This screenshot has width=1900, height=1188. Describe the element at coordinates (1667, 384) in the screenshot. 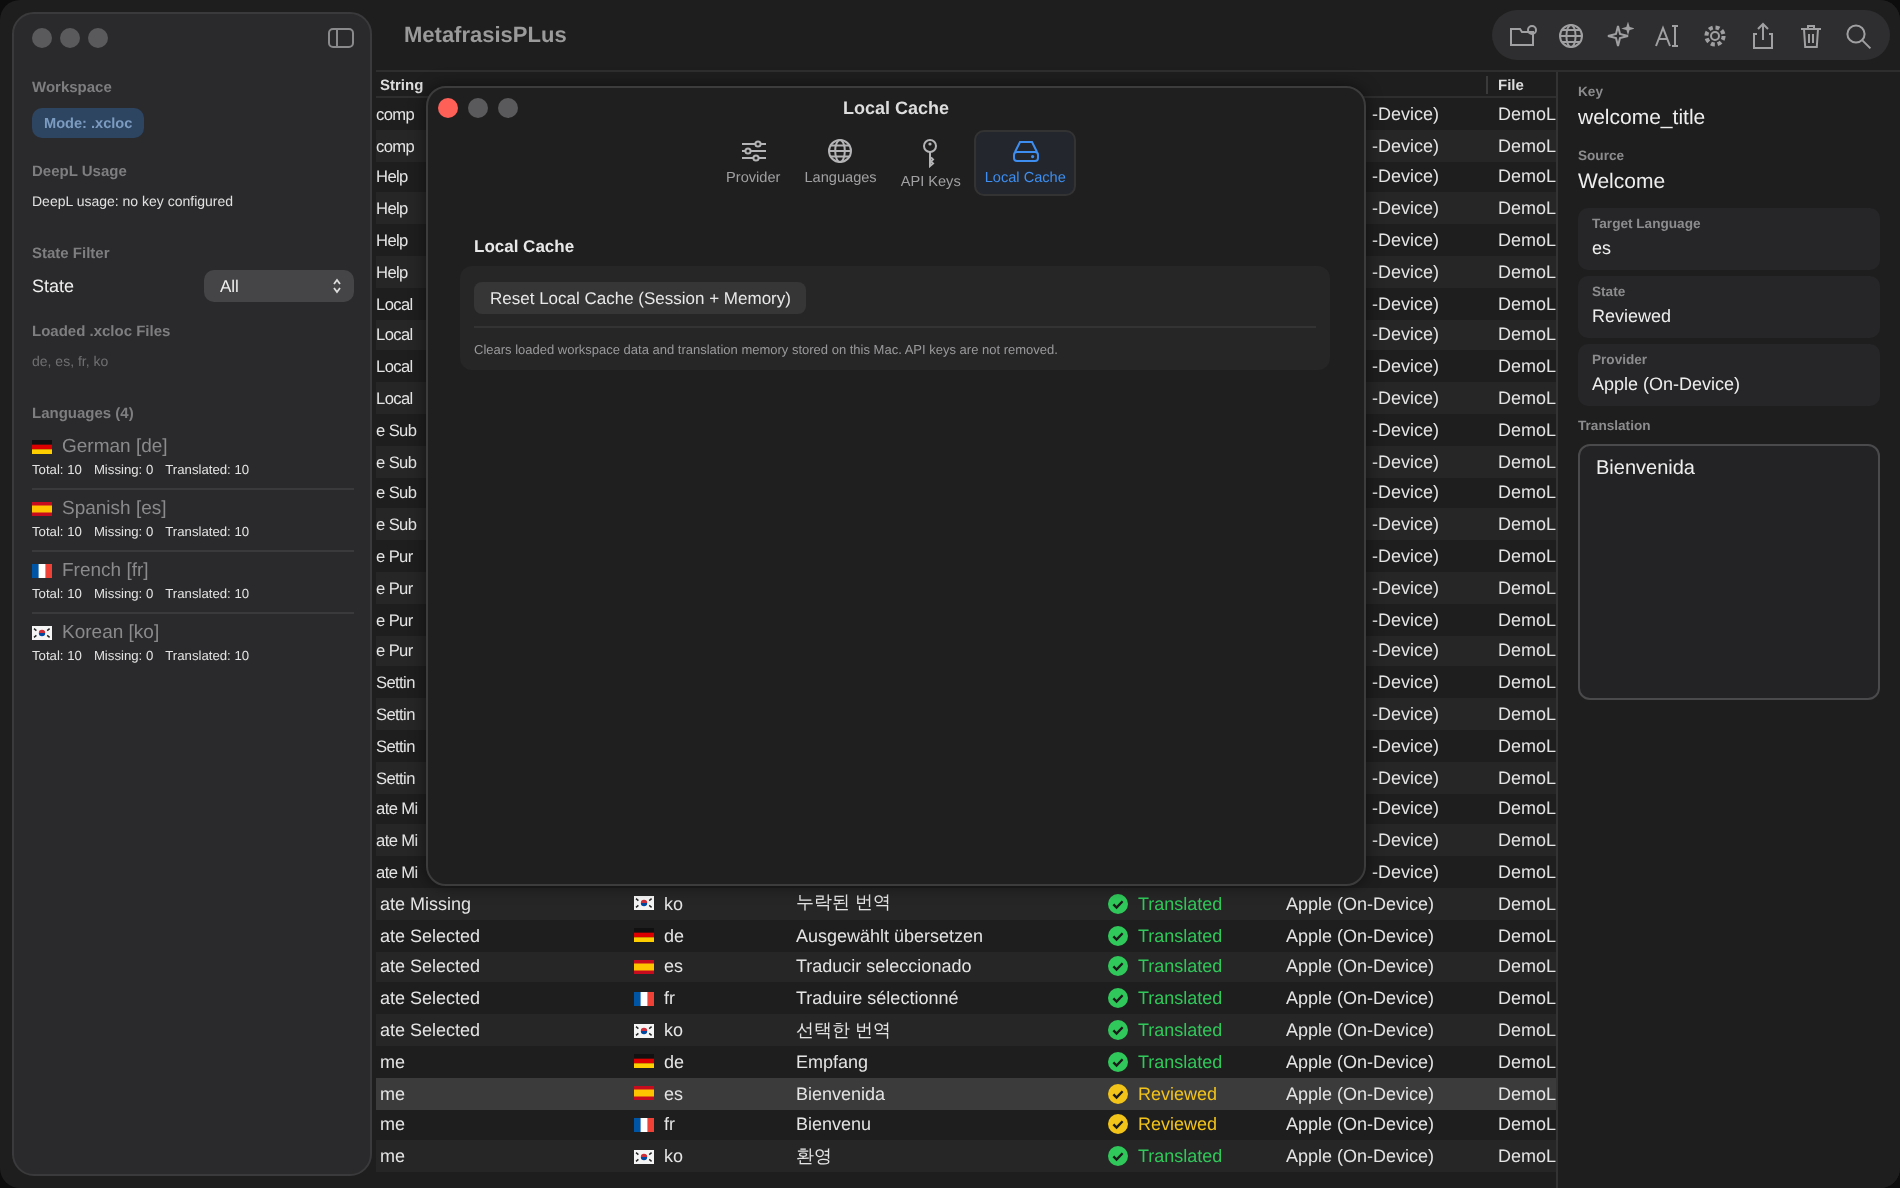

I see `field-value: Apple (On-Device)` at that location.